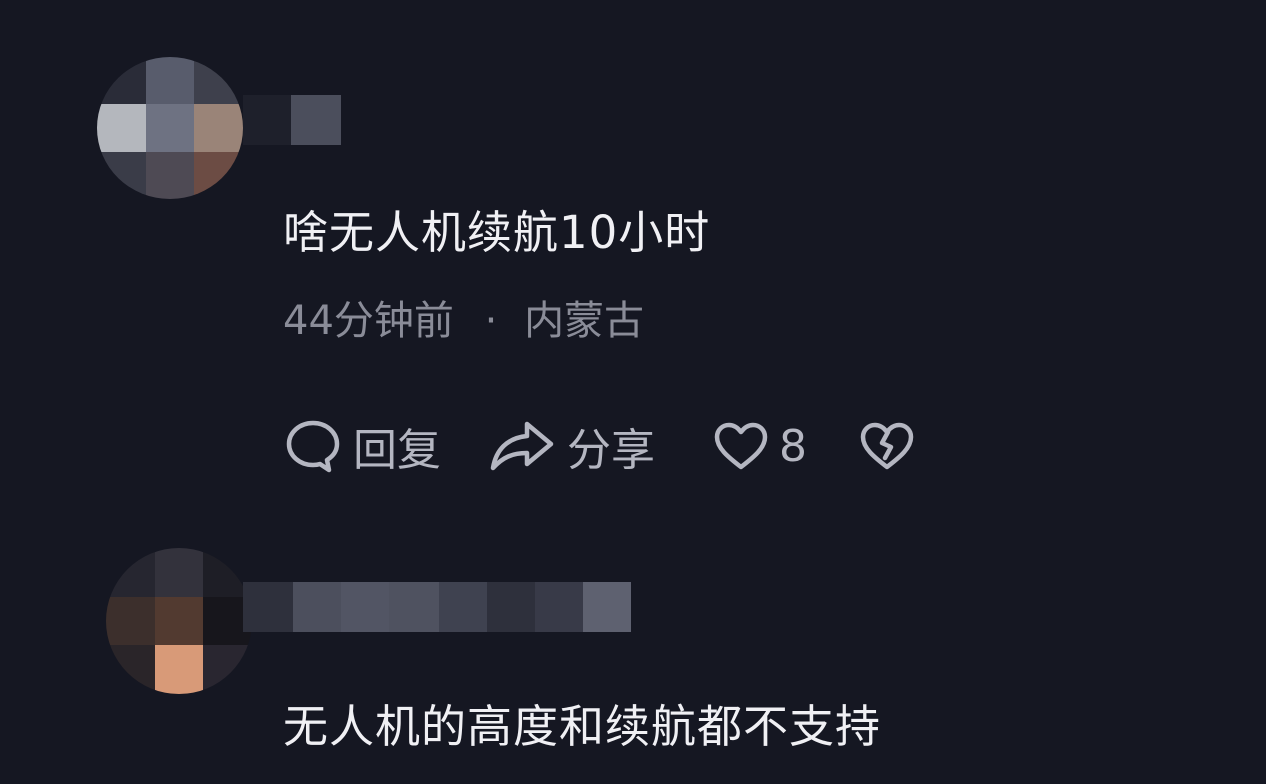 This screenshot has width=1266, height=784. What do you see at coordinates (793, 446) in the screenshot?
I see `like-count: 8` at bounding box center [793, 446].